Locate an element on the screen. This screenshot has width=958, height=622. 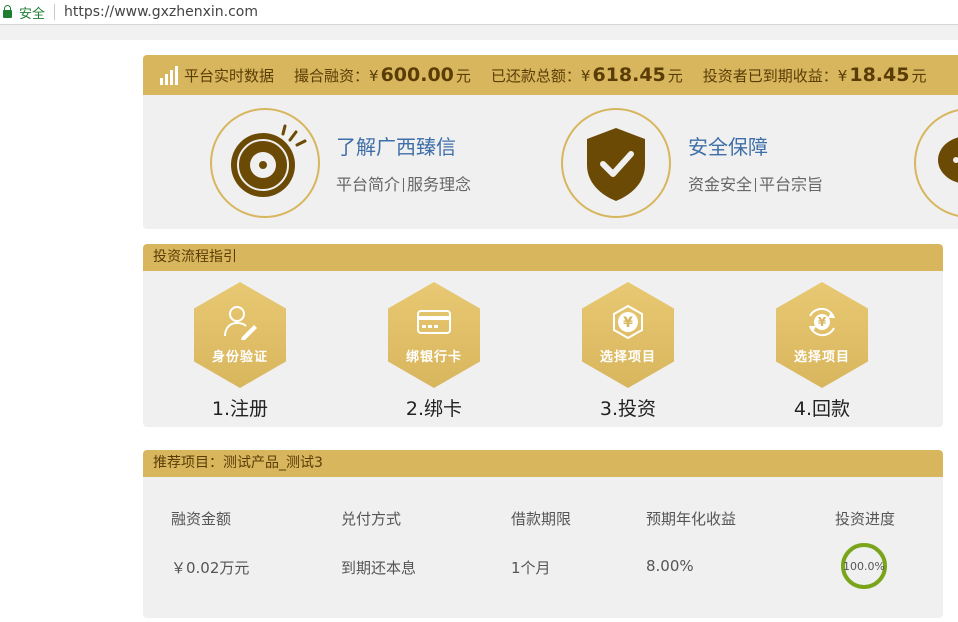
platform-title: 平台实时数据 is located at coordinates (229, 75).